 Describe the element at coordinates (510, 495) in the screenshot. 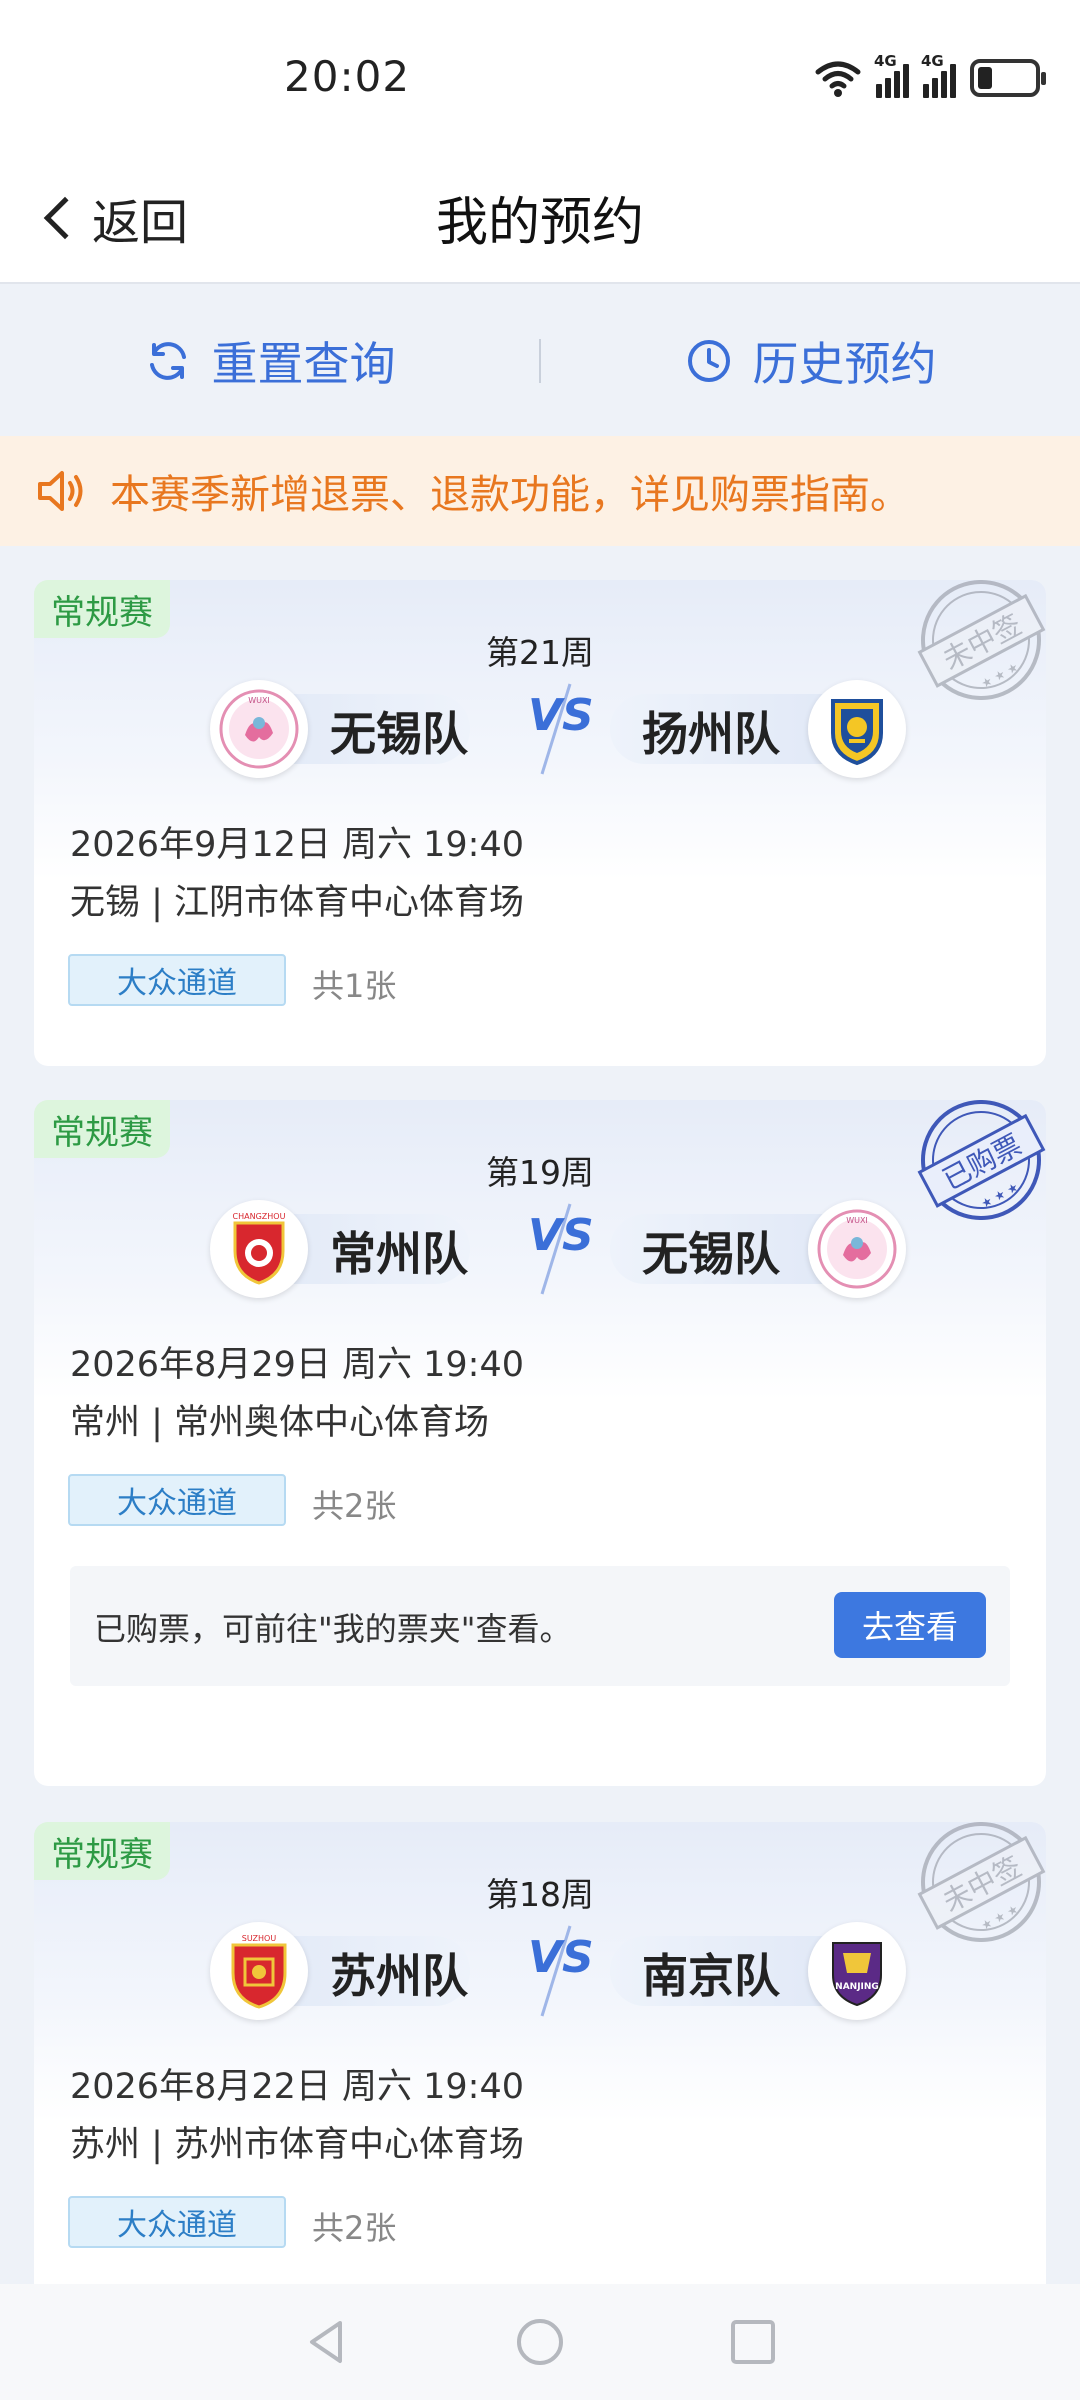

I see `notice-text: 本赛季新增退票、退款功能，详见购票指南。` at that location.